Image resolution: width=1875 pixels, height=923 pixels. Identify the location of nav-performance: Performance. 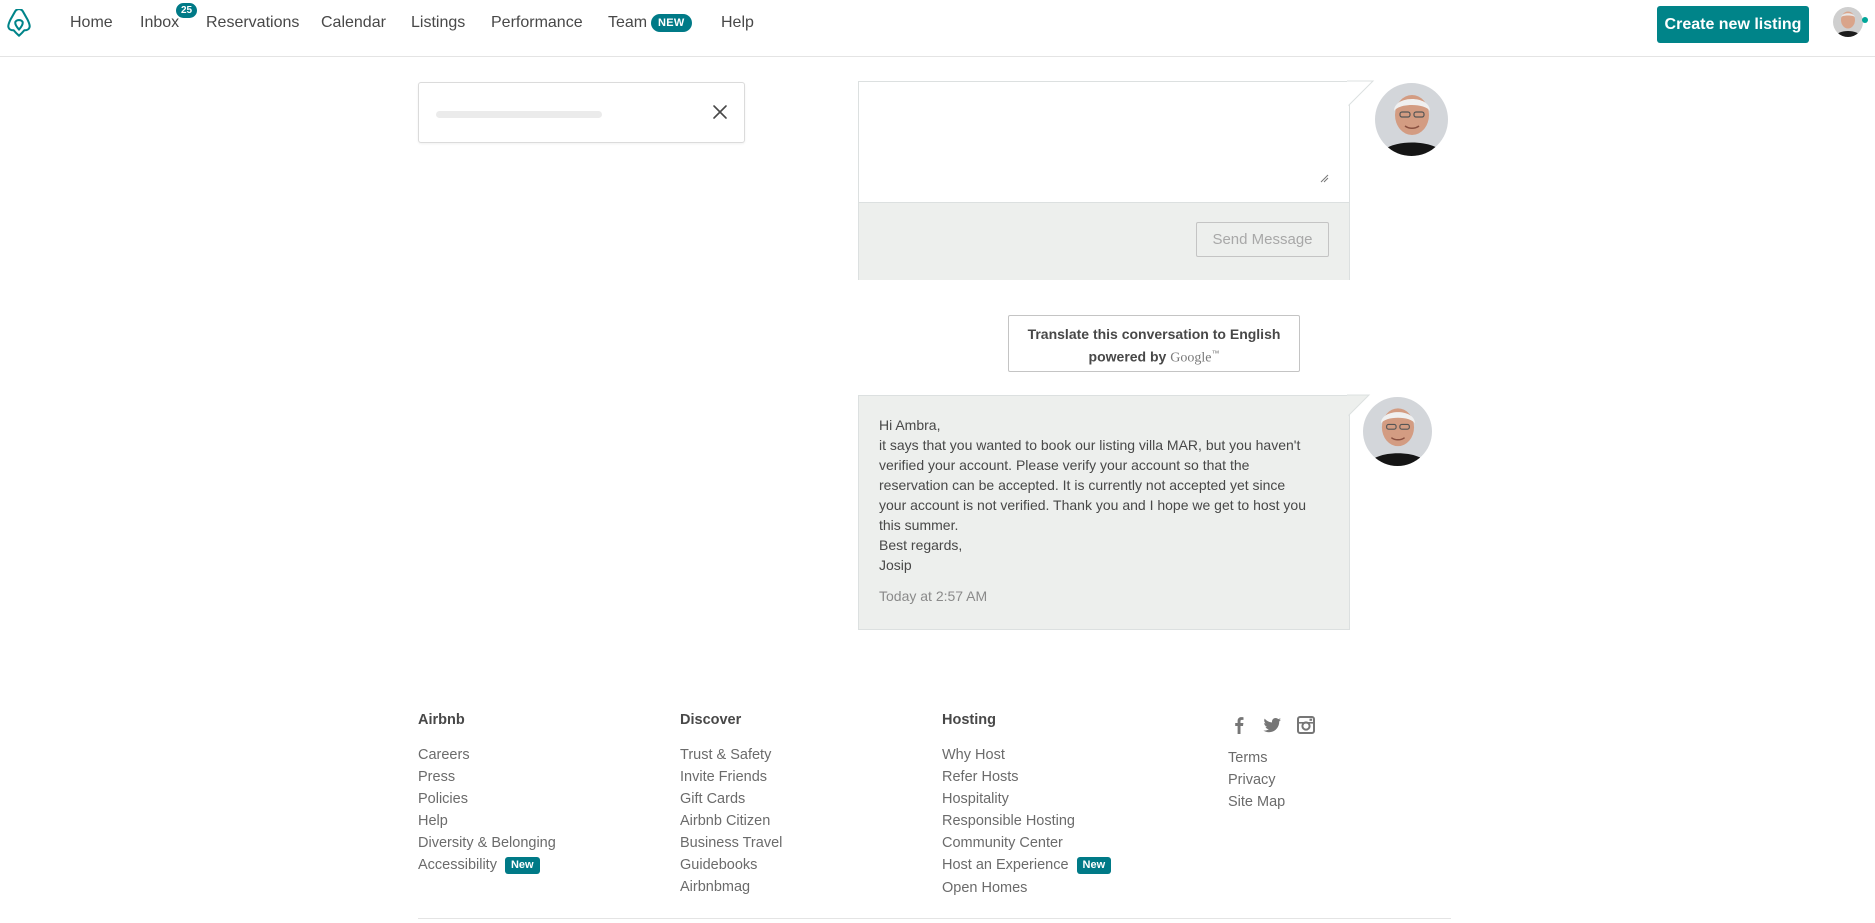
(537, 23).